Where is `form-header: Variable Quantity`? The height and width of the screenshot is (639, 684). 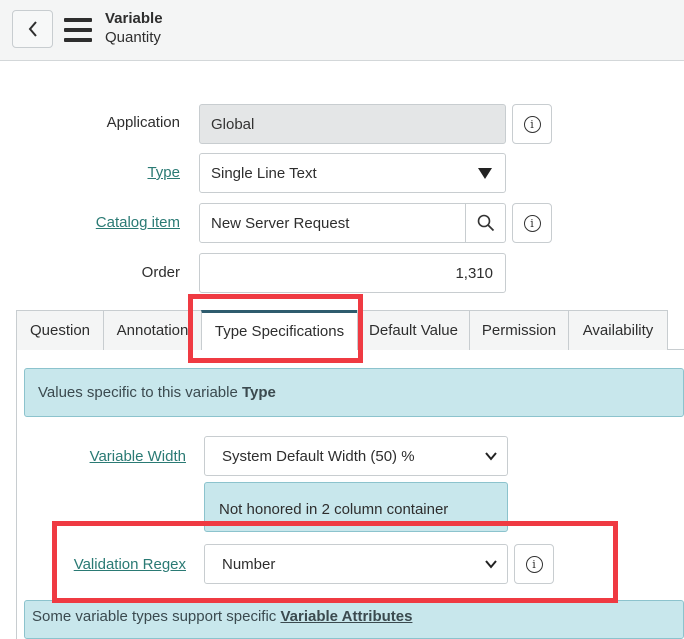 form-header: Variable Quantity is located at coordinates (342, 30).